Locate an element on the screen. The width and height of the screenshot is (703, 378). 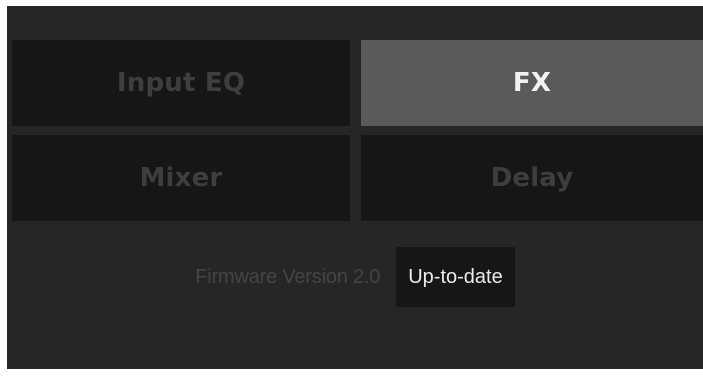
tile-delay-label: Delay is located at coordinates (532, 178).